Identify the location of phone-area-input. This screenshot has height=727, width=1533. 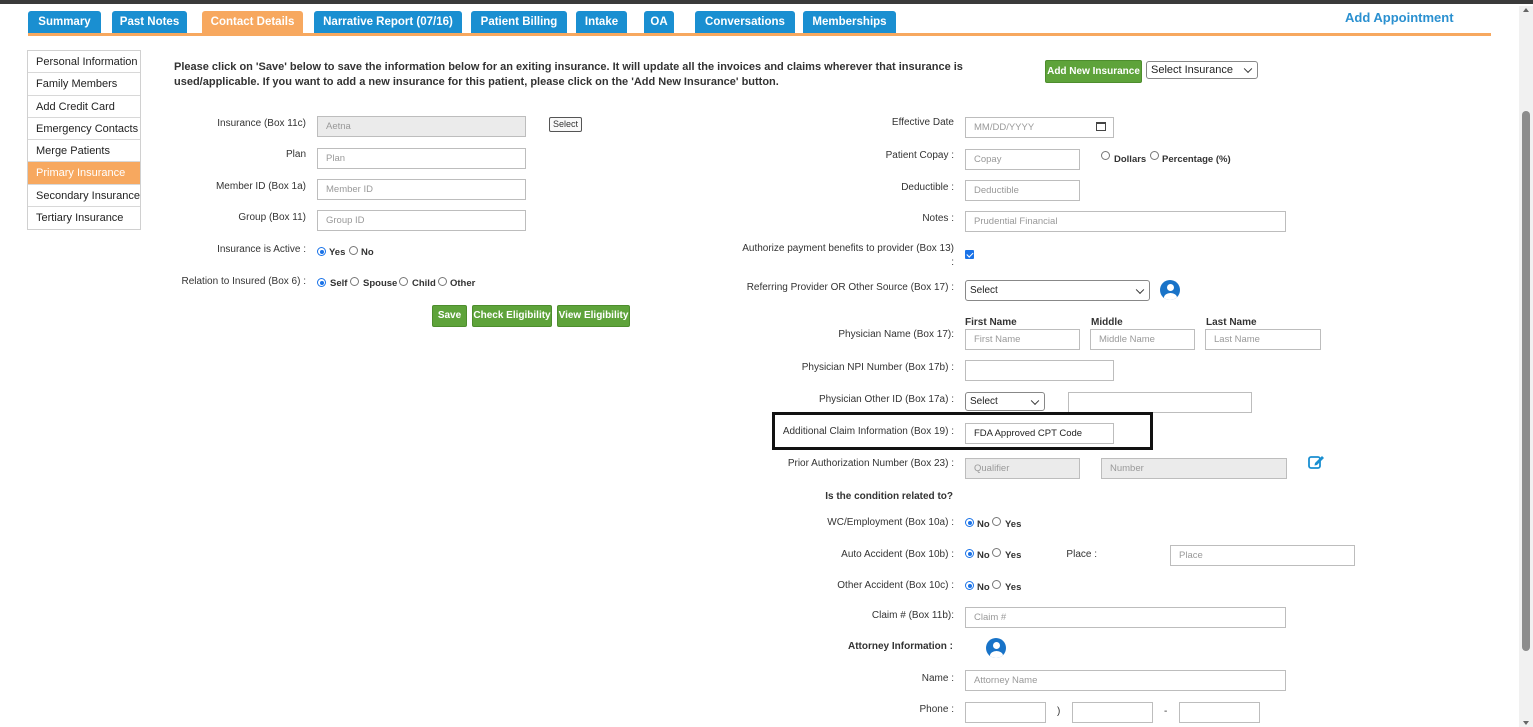
(1005, 712).